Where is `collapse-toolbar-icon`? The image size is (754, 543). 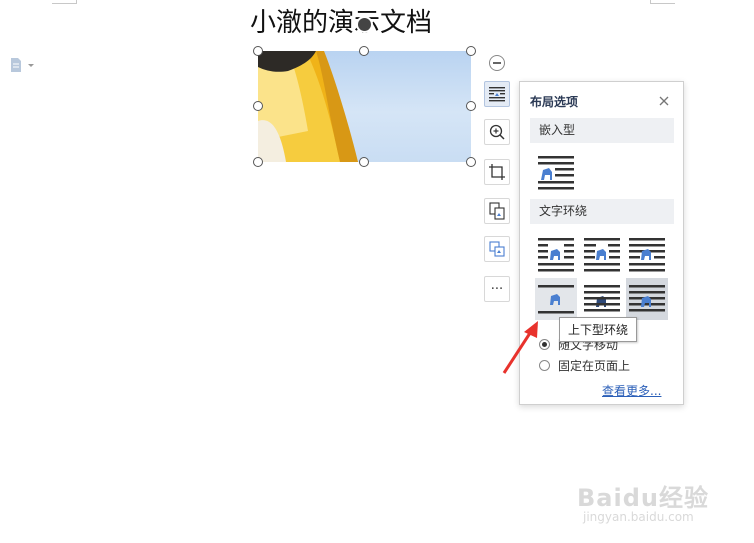 collapse-toolbar-icon is located at coordinates (497, 63).